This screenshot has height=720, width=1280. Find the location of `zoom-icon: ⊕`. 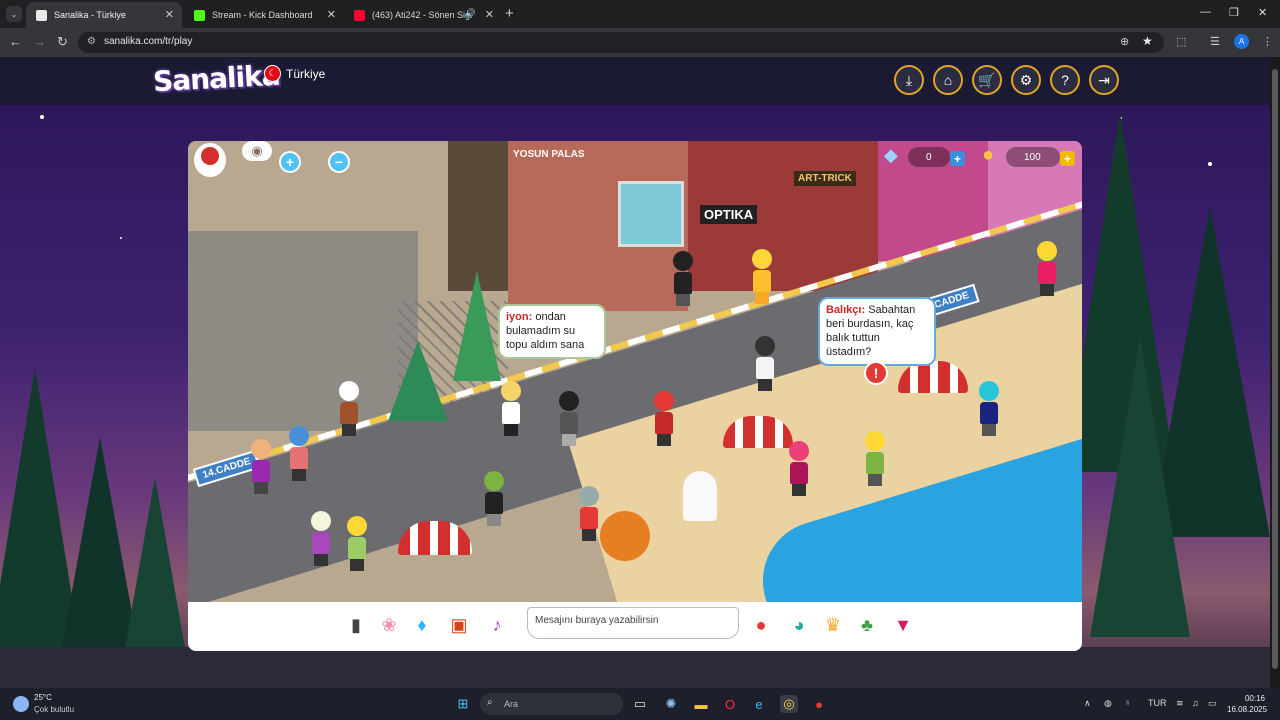

zoom-icon: ⊕ is located at coordinates (1124, 41).